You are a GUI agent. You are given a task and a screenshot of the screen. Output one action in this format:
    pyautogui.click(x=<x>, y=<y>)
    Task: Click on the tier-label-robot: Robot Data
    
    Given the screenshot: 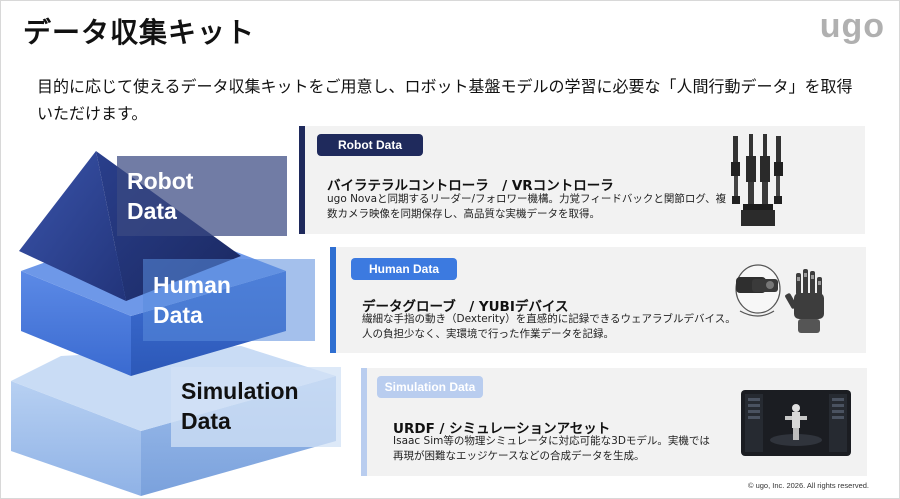 What is the action you would take?
    pyautogui.click(x=202, y=196)
    